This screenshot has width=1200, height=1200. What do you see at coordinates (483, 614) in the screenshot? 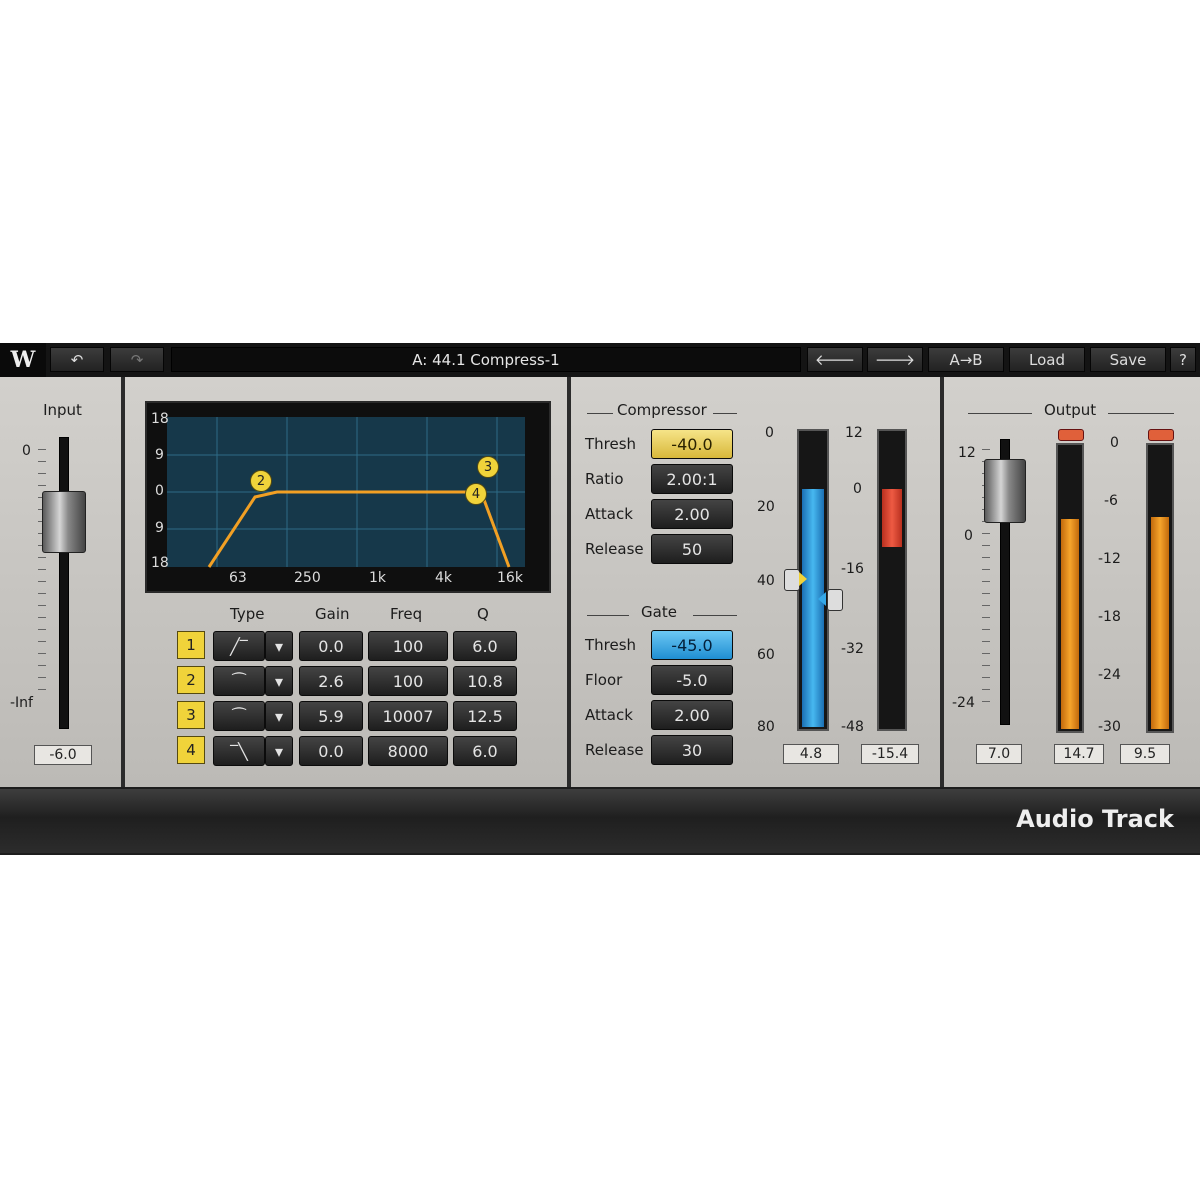
I see `eq-header-q: Q` at bounding box center [483, 614].